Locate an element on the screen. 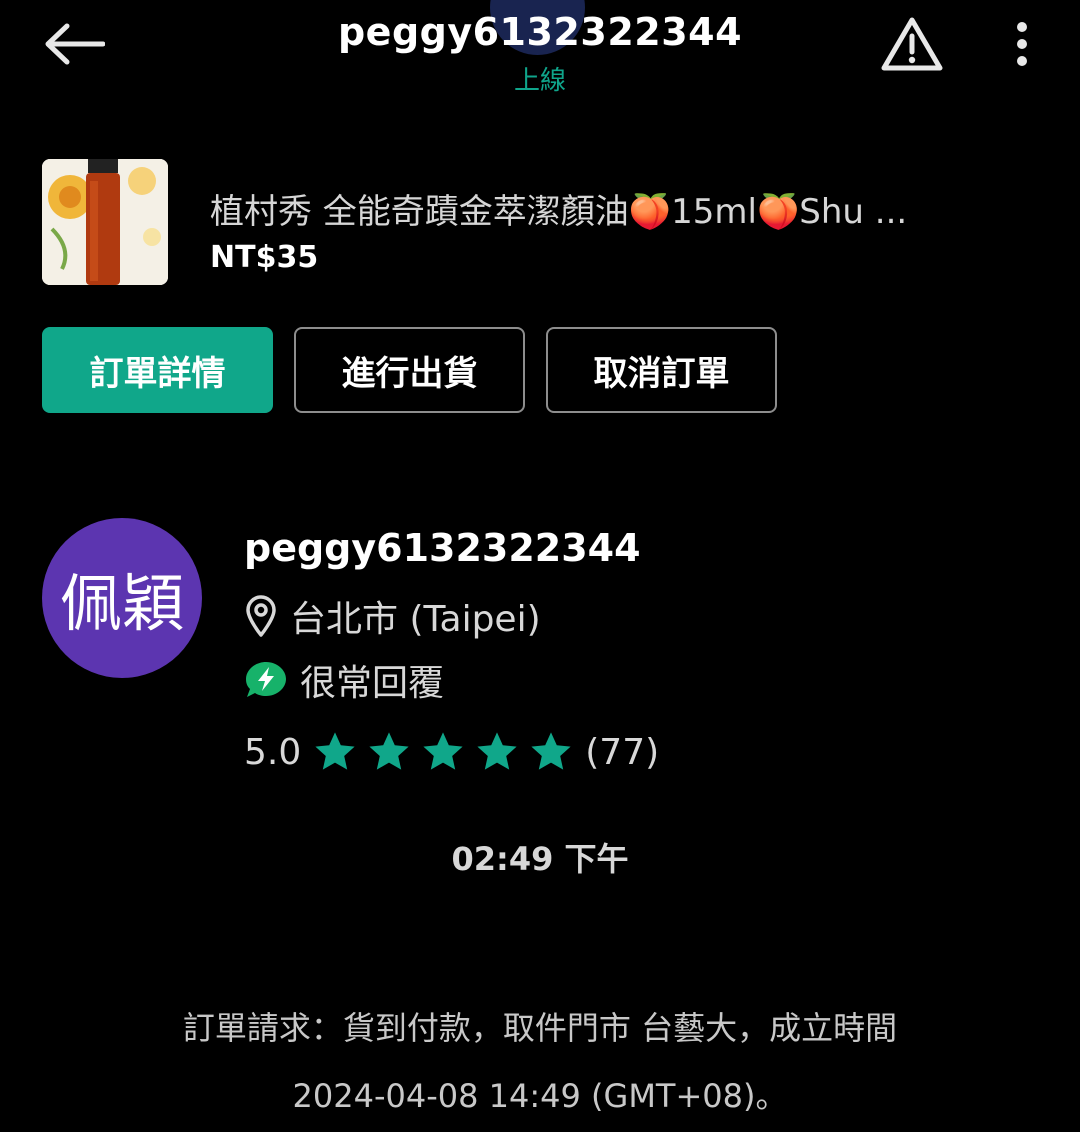 The image size is (1080, 1132). product-thumbnail is located at coordinates (105, 222).